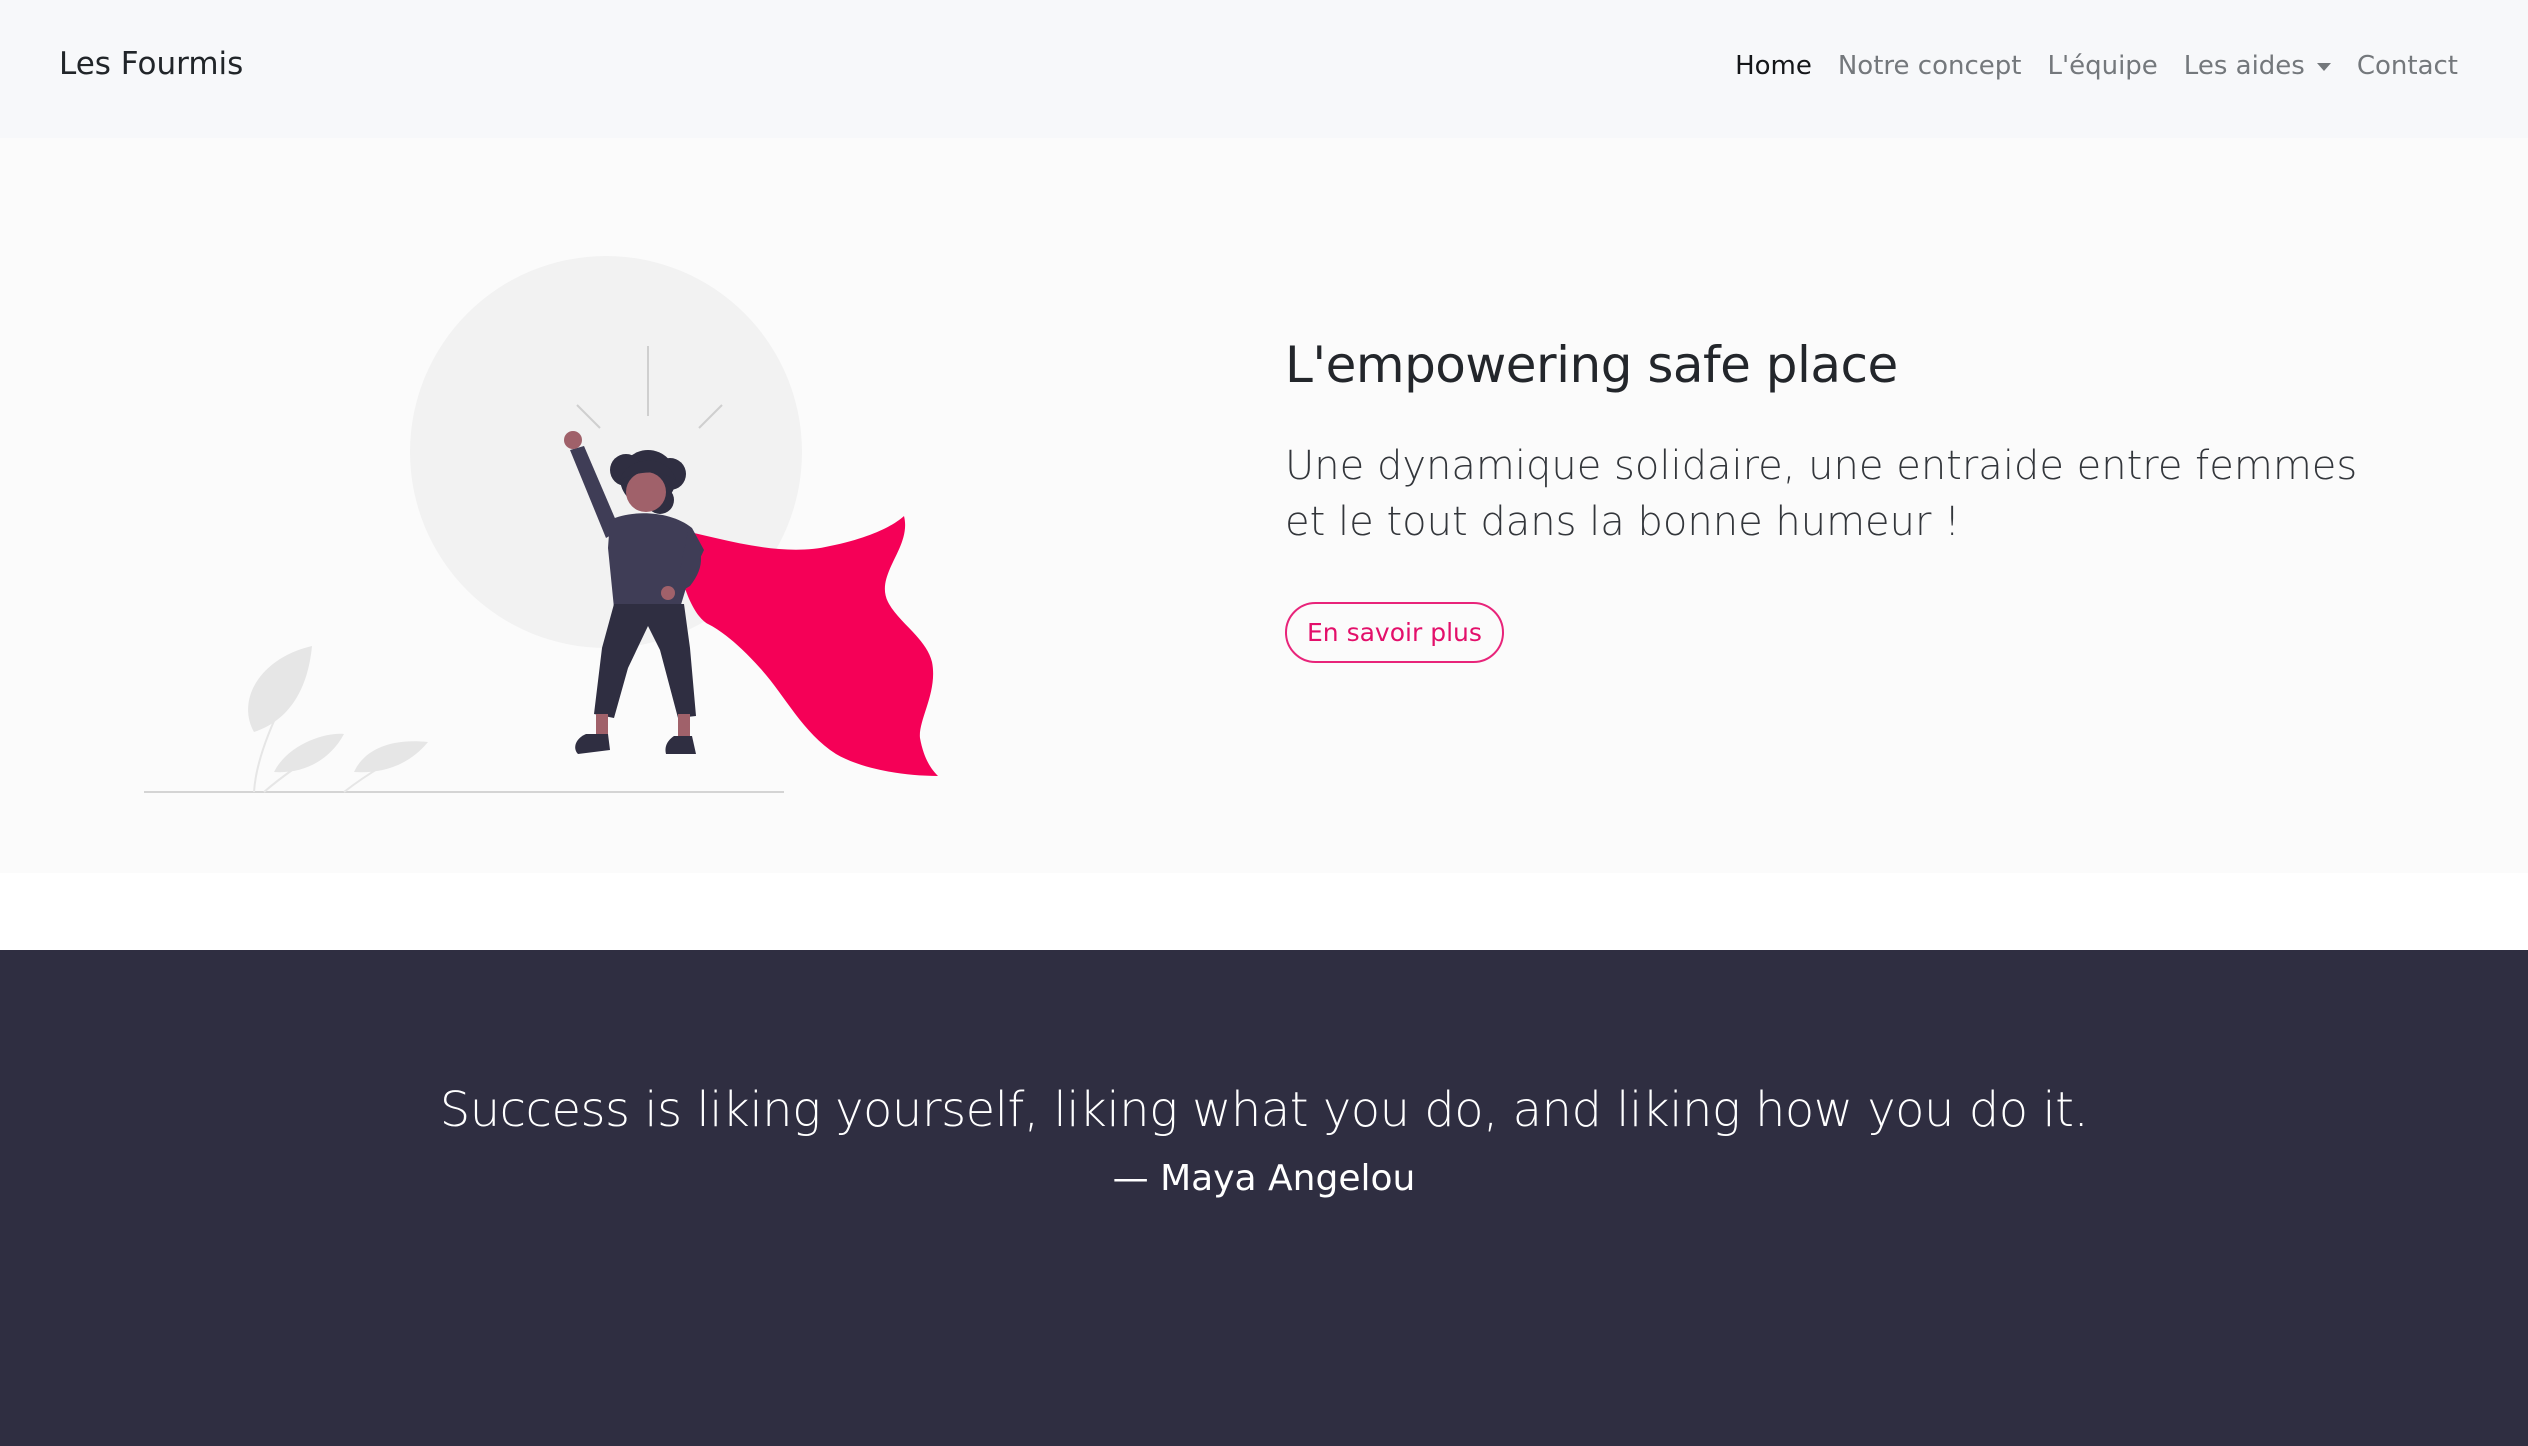 This screenshot has width=2528, height=1446. What do you see at coordinates (805, 646) in the screenshot?
I see `red-cape` at bounding box center [805, 646].